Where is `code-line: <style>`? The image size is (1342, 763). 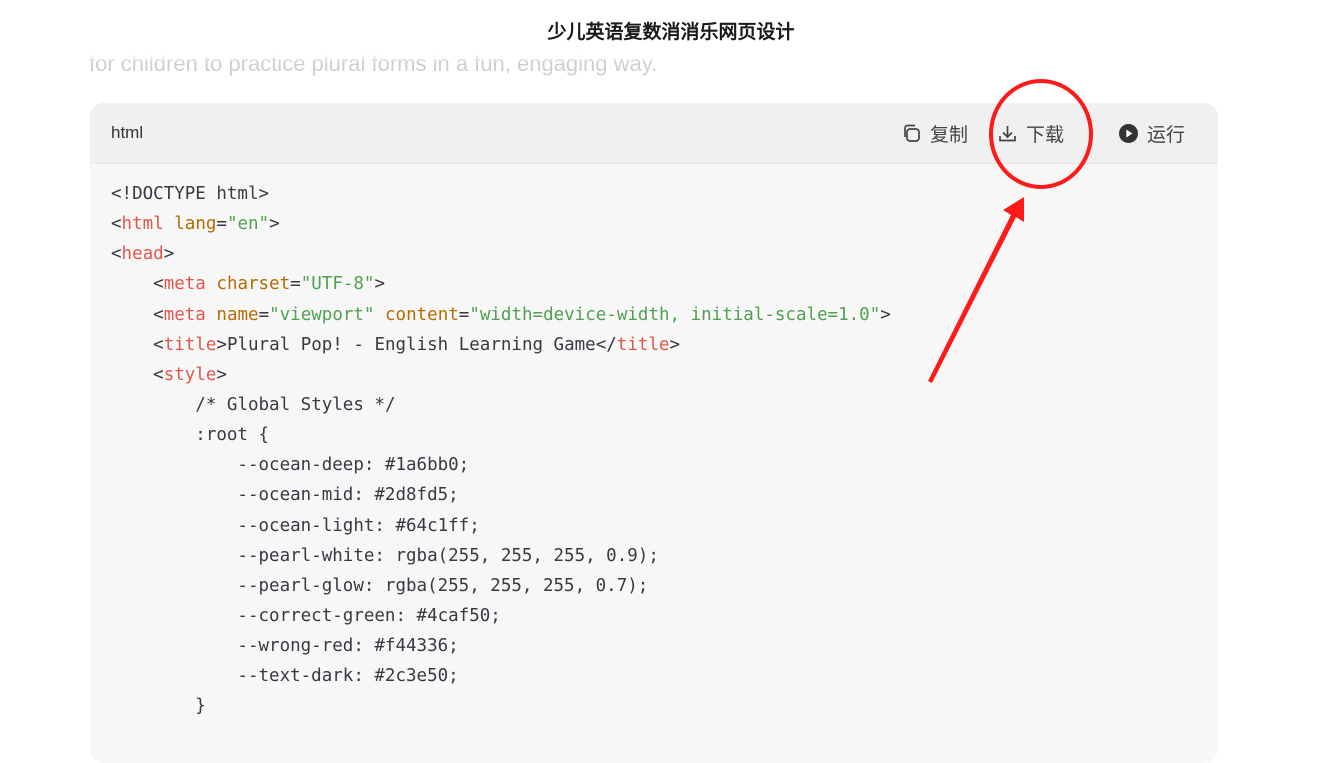 code-line: <style> is located at coordinates (664, 375).